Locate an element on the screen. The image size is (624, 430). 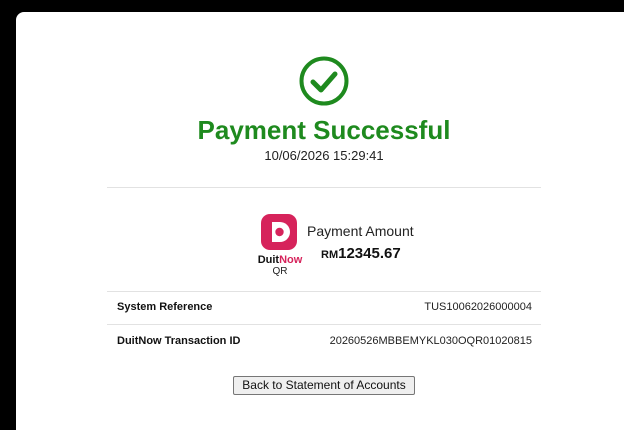
payment-amount: RM12345.67 is located at coordinates (361, 254).